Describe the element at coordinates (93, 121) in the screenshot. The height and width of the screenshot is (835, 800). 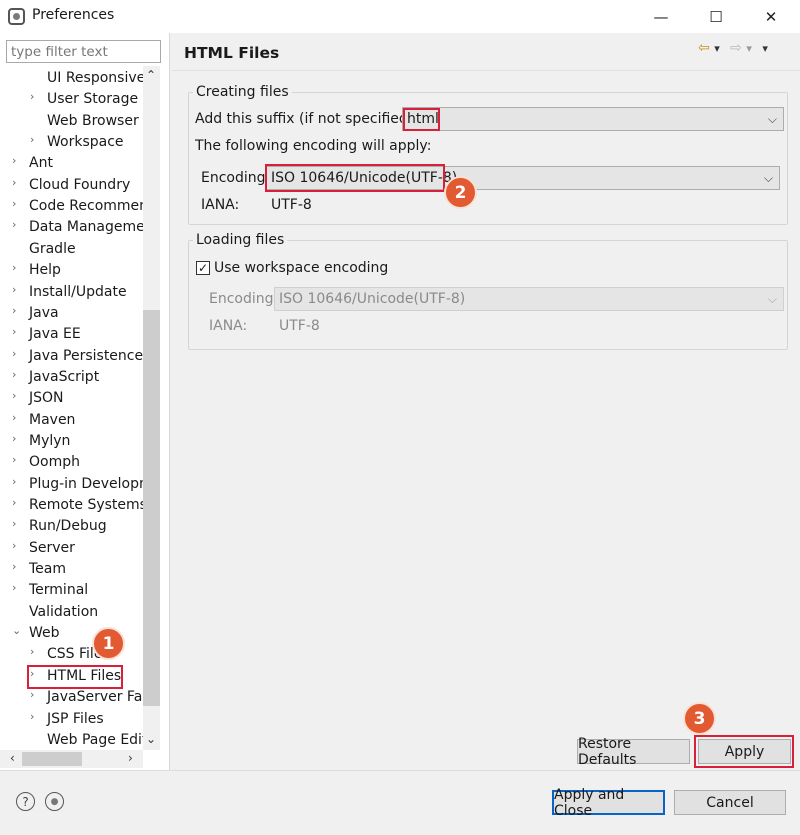
I see `tree-item: Web Browser` at that location.